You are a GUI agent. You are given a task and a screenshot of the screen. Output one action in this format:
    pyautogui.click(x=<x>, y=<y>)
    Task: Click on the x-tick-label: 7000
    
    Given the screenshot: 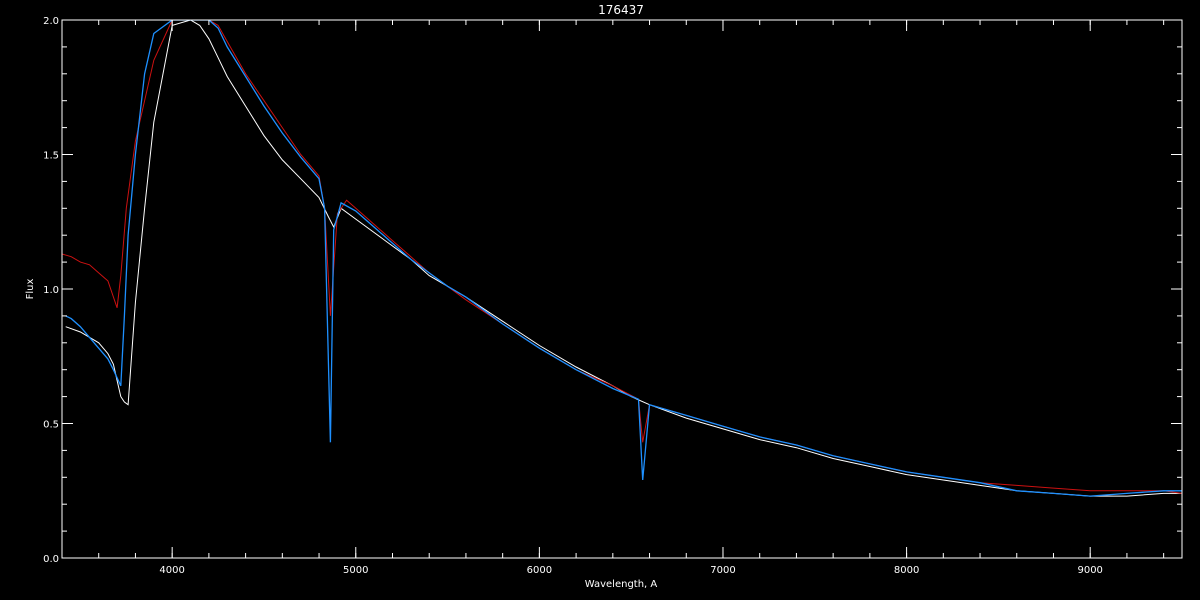 What is the action you would take?
    pyautogui.click(x=722, y=570)
    